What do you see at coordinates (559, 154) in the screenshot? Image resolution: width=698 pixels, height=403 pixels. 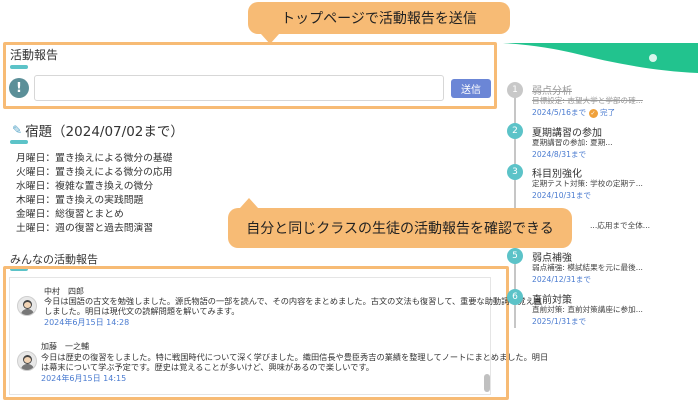 I see `timeline-step-date: 2024/8/31まで` at bounding box center [559, 154].